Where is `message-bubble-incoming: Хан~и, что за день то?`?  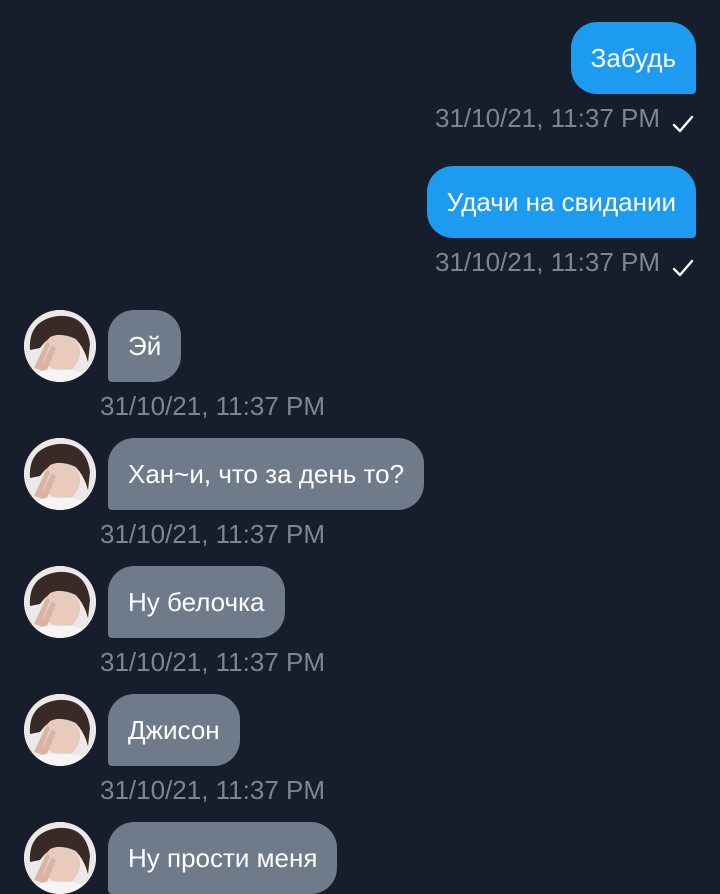 message-bubble-incoming: Хан~и, что за день то? is located at coordinates (266, 474).